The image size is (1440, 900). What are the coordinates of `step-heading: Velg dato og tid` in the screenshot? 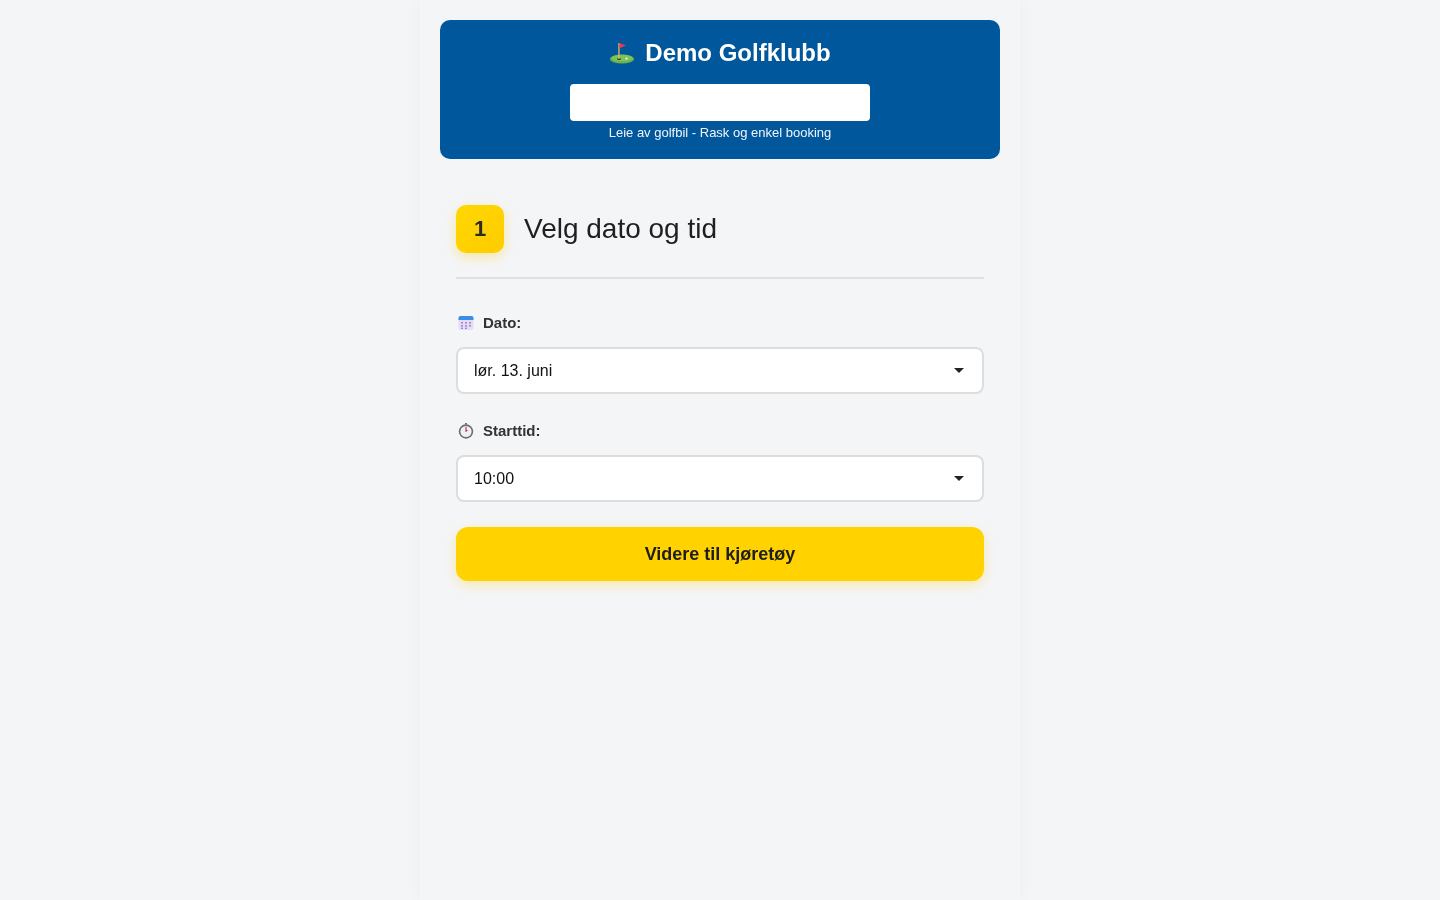 It's located at (621, 229).